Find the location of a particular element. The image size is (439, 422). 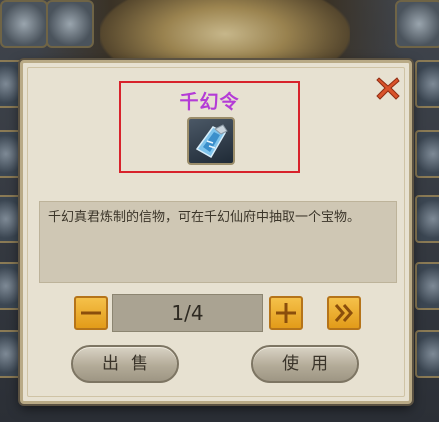

close-icon is located at coordinates (388, 88).